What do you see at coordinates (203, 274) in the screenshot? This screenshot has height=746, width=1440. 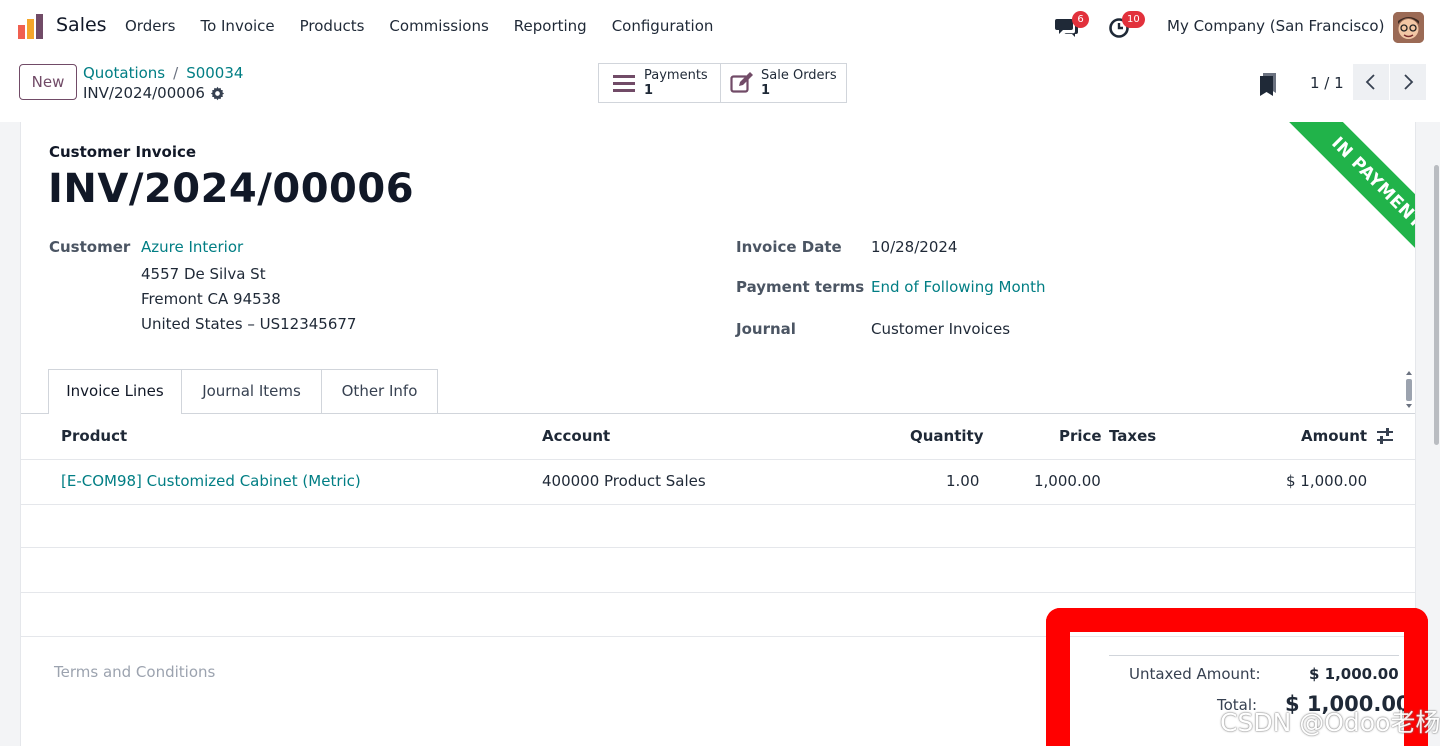 I see `address-line-1: 4557 De Silva St` at bounding box center [203, 274].